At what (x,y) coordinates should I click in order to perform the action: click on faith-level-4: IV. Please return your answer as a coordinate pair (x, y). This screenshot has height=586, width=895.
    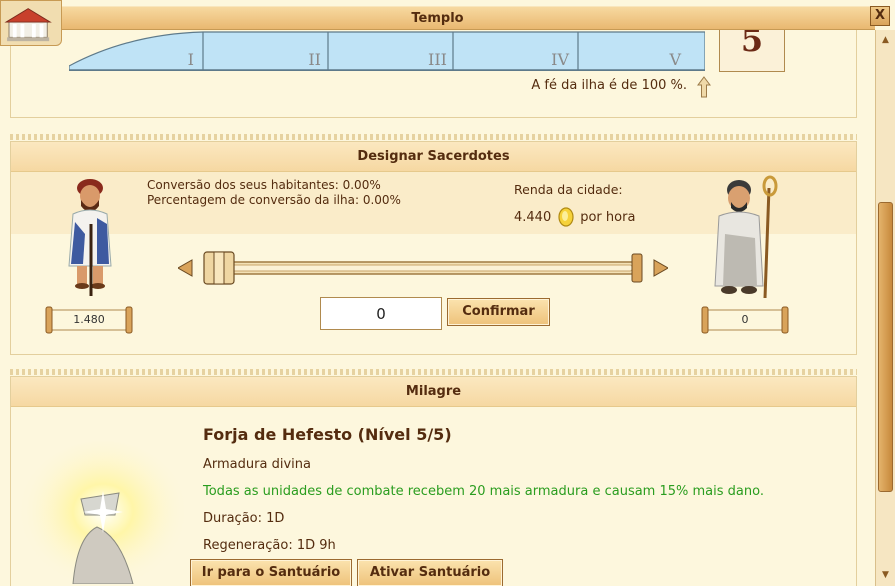
    Looking at the image, I should click on (560, 59).